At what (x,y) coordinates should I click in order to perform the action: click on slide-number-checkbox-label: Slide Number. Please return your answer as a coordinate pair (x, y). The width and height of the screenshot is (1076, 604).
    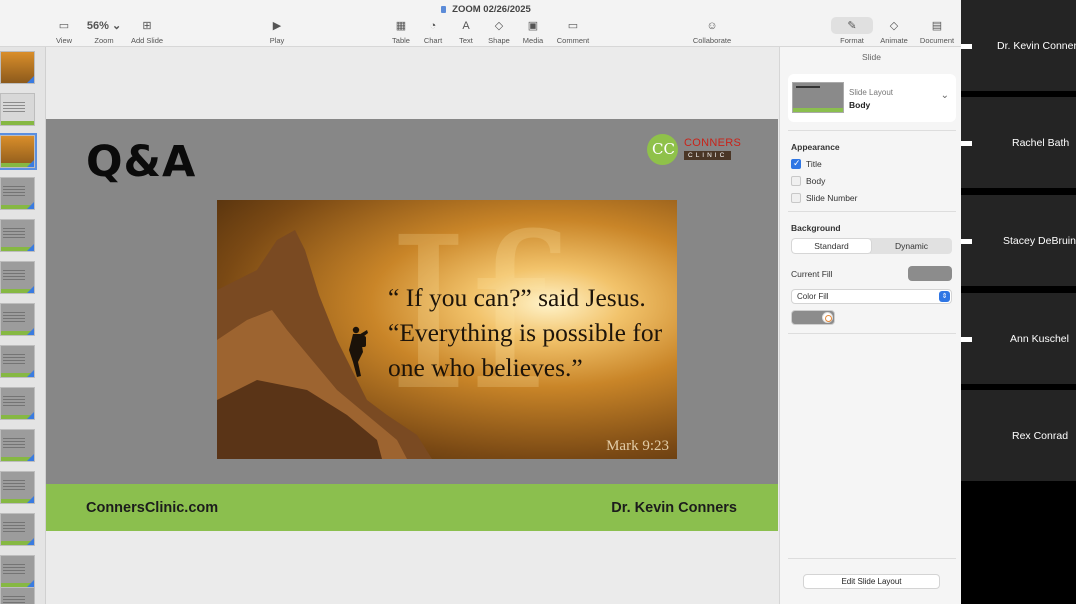
    Looking at the image, I should click on (832, 198).